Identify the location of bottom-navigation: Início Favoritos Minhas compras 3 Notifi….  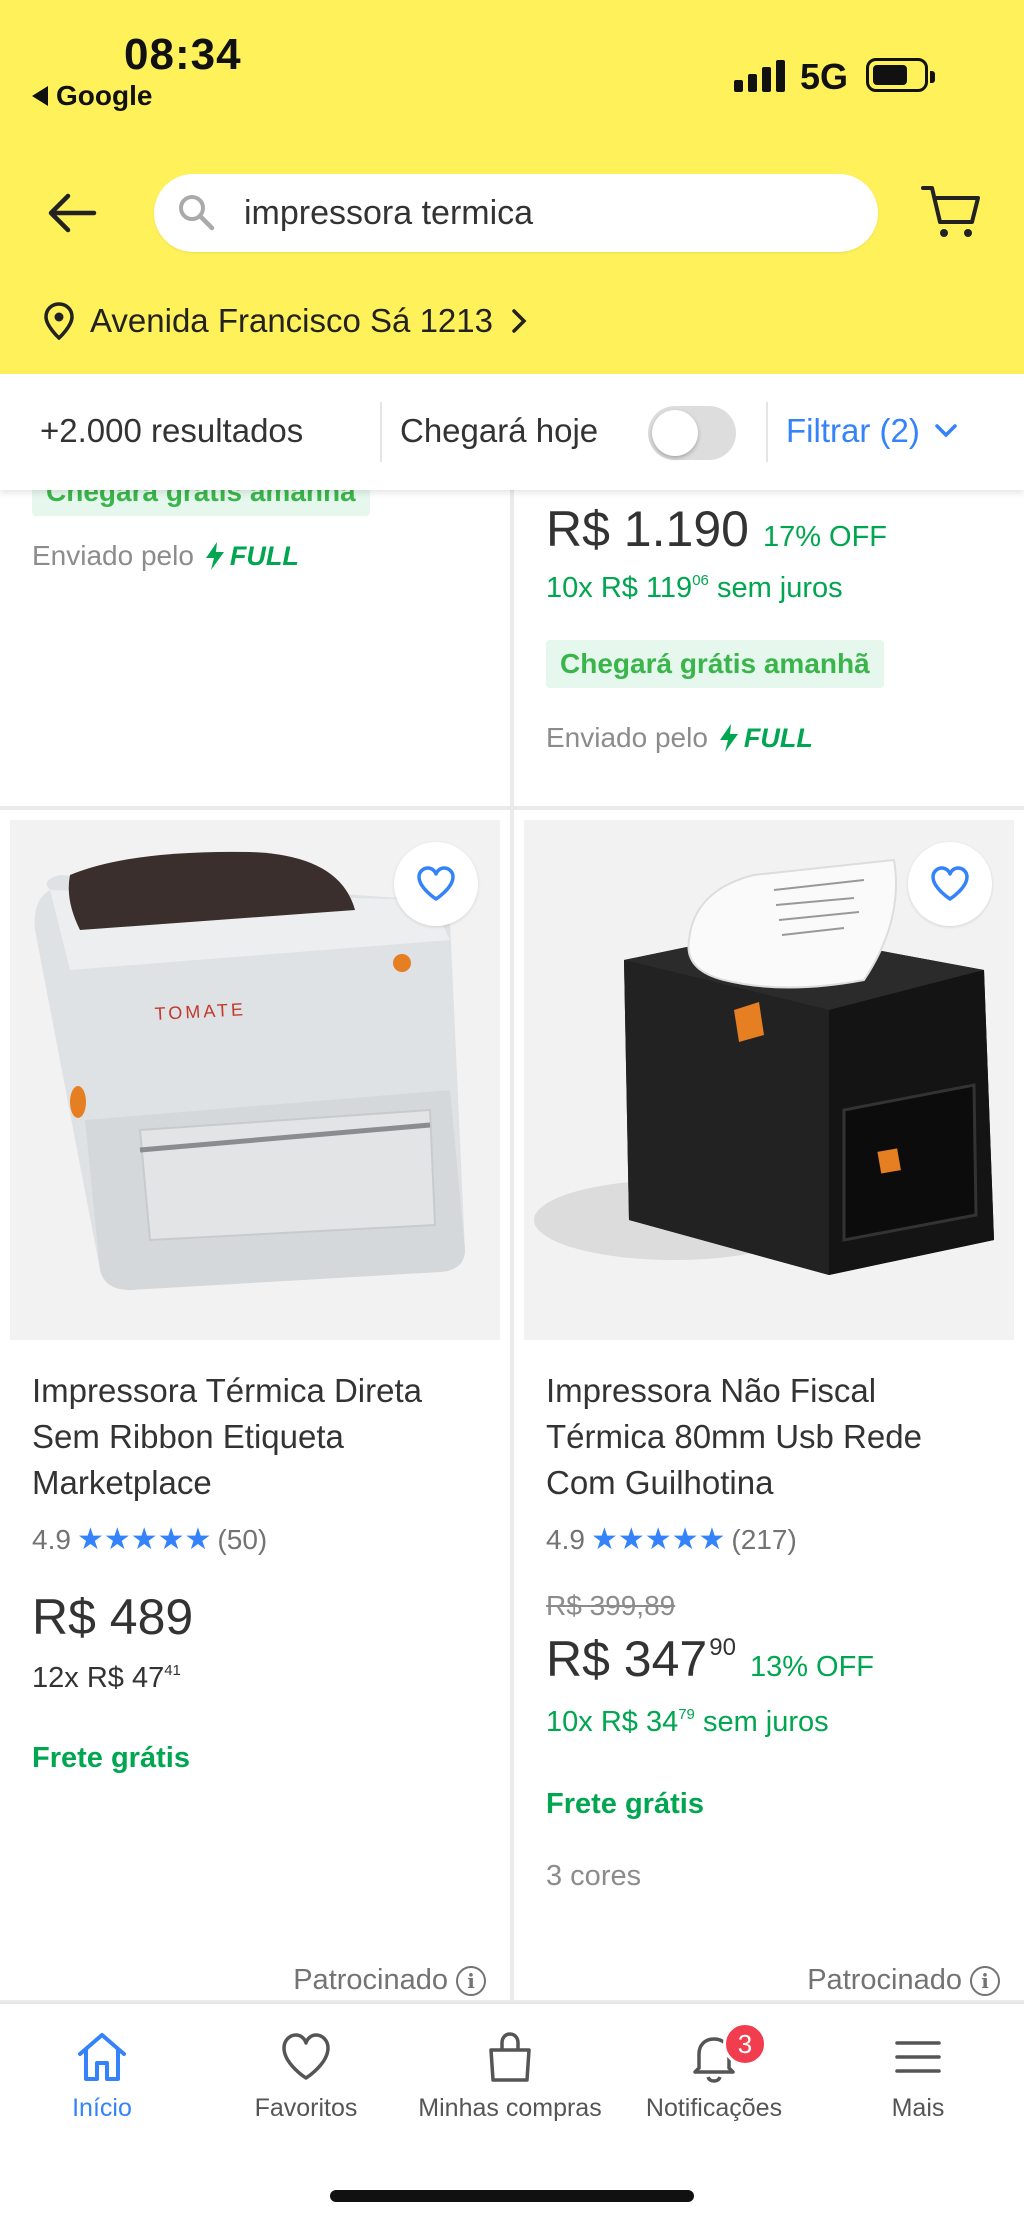
(512, 2111).